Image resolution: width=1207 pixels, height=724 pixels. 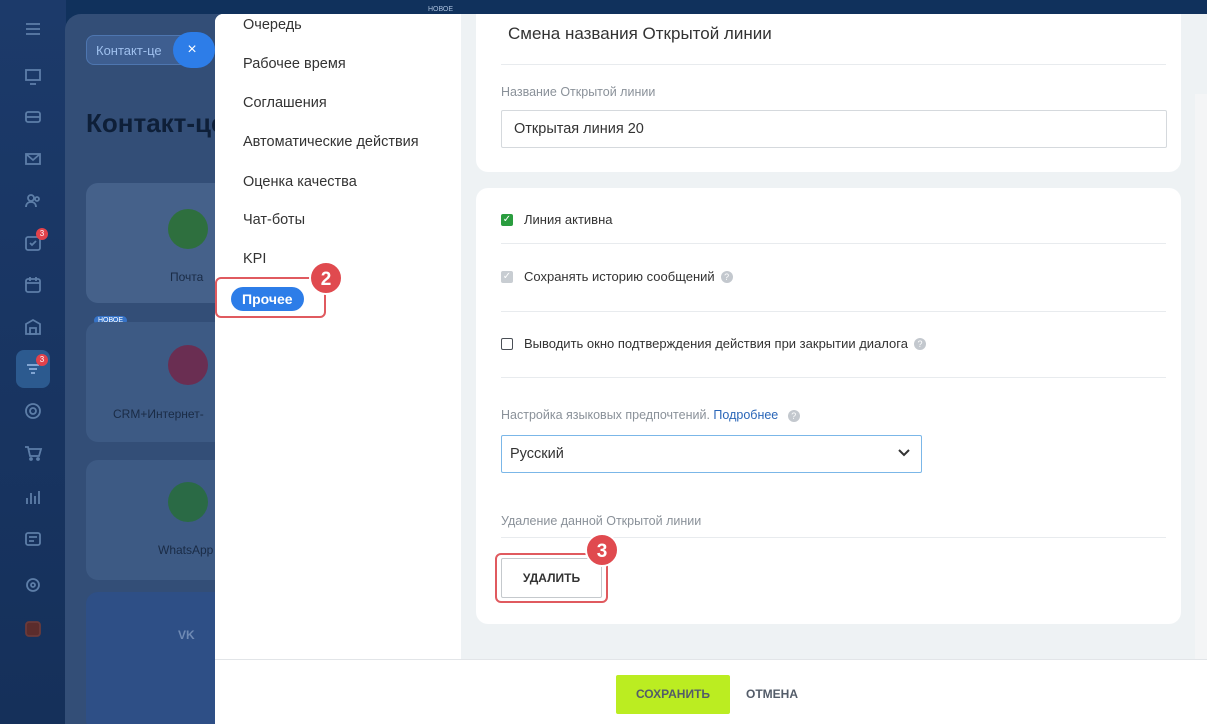 What do you see at coordinates (602, 550) in the screenshot?
I see `step-3-badge: 3` at bounding box center [602, 550].